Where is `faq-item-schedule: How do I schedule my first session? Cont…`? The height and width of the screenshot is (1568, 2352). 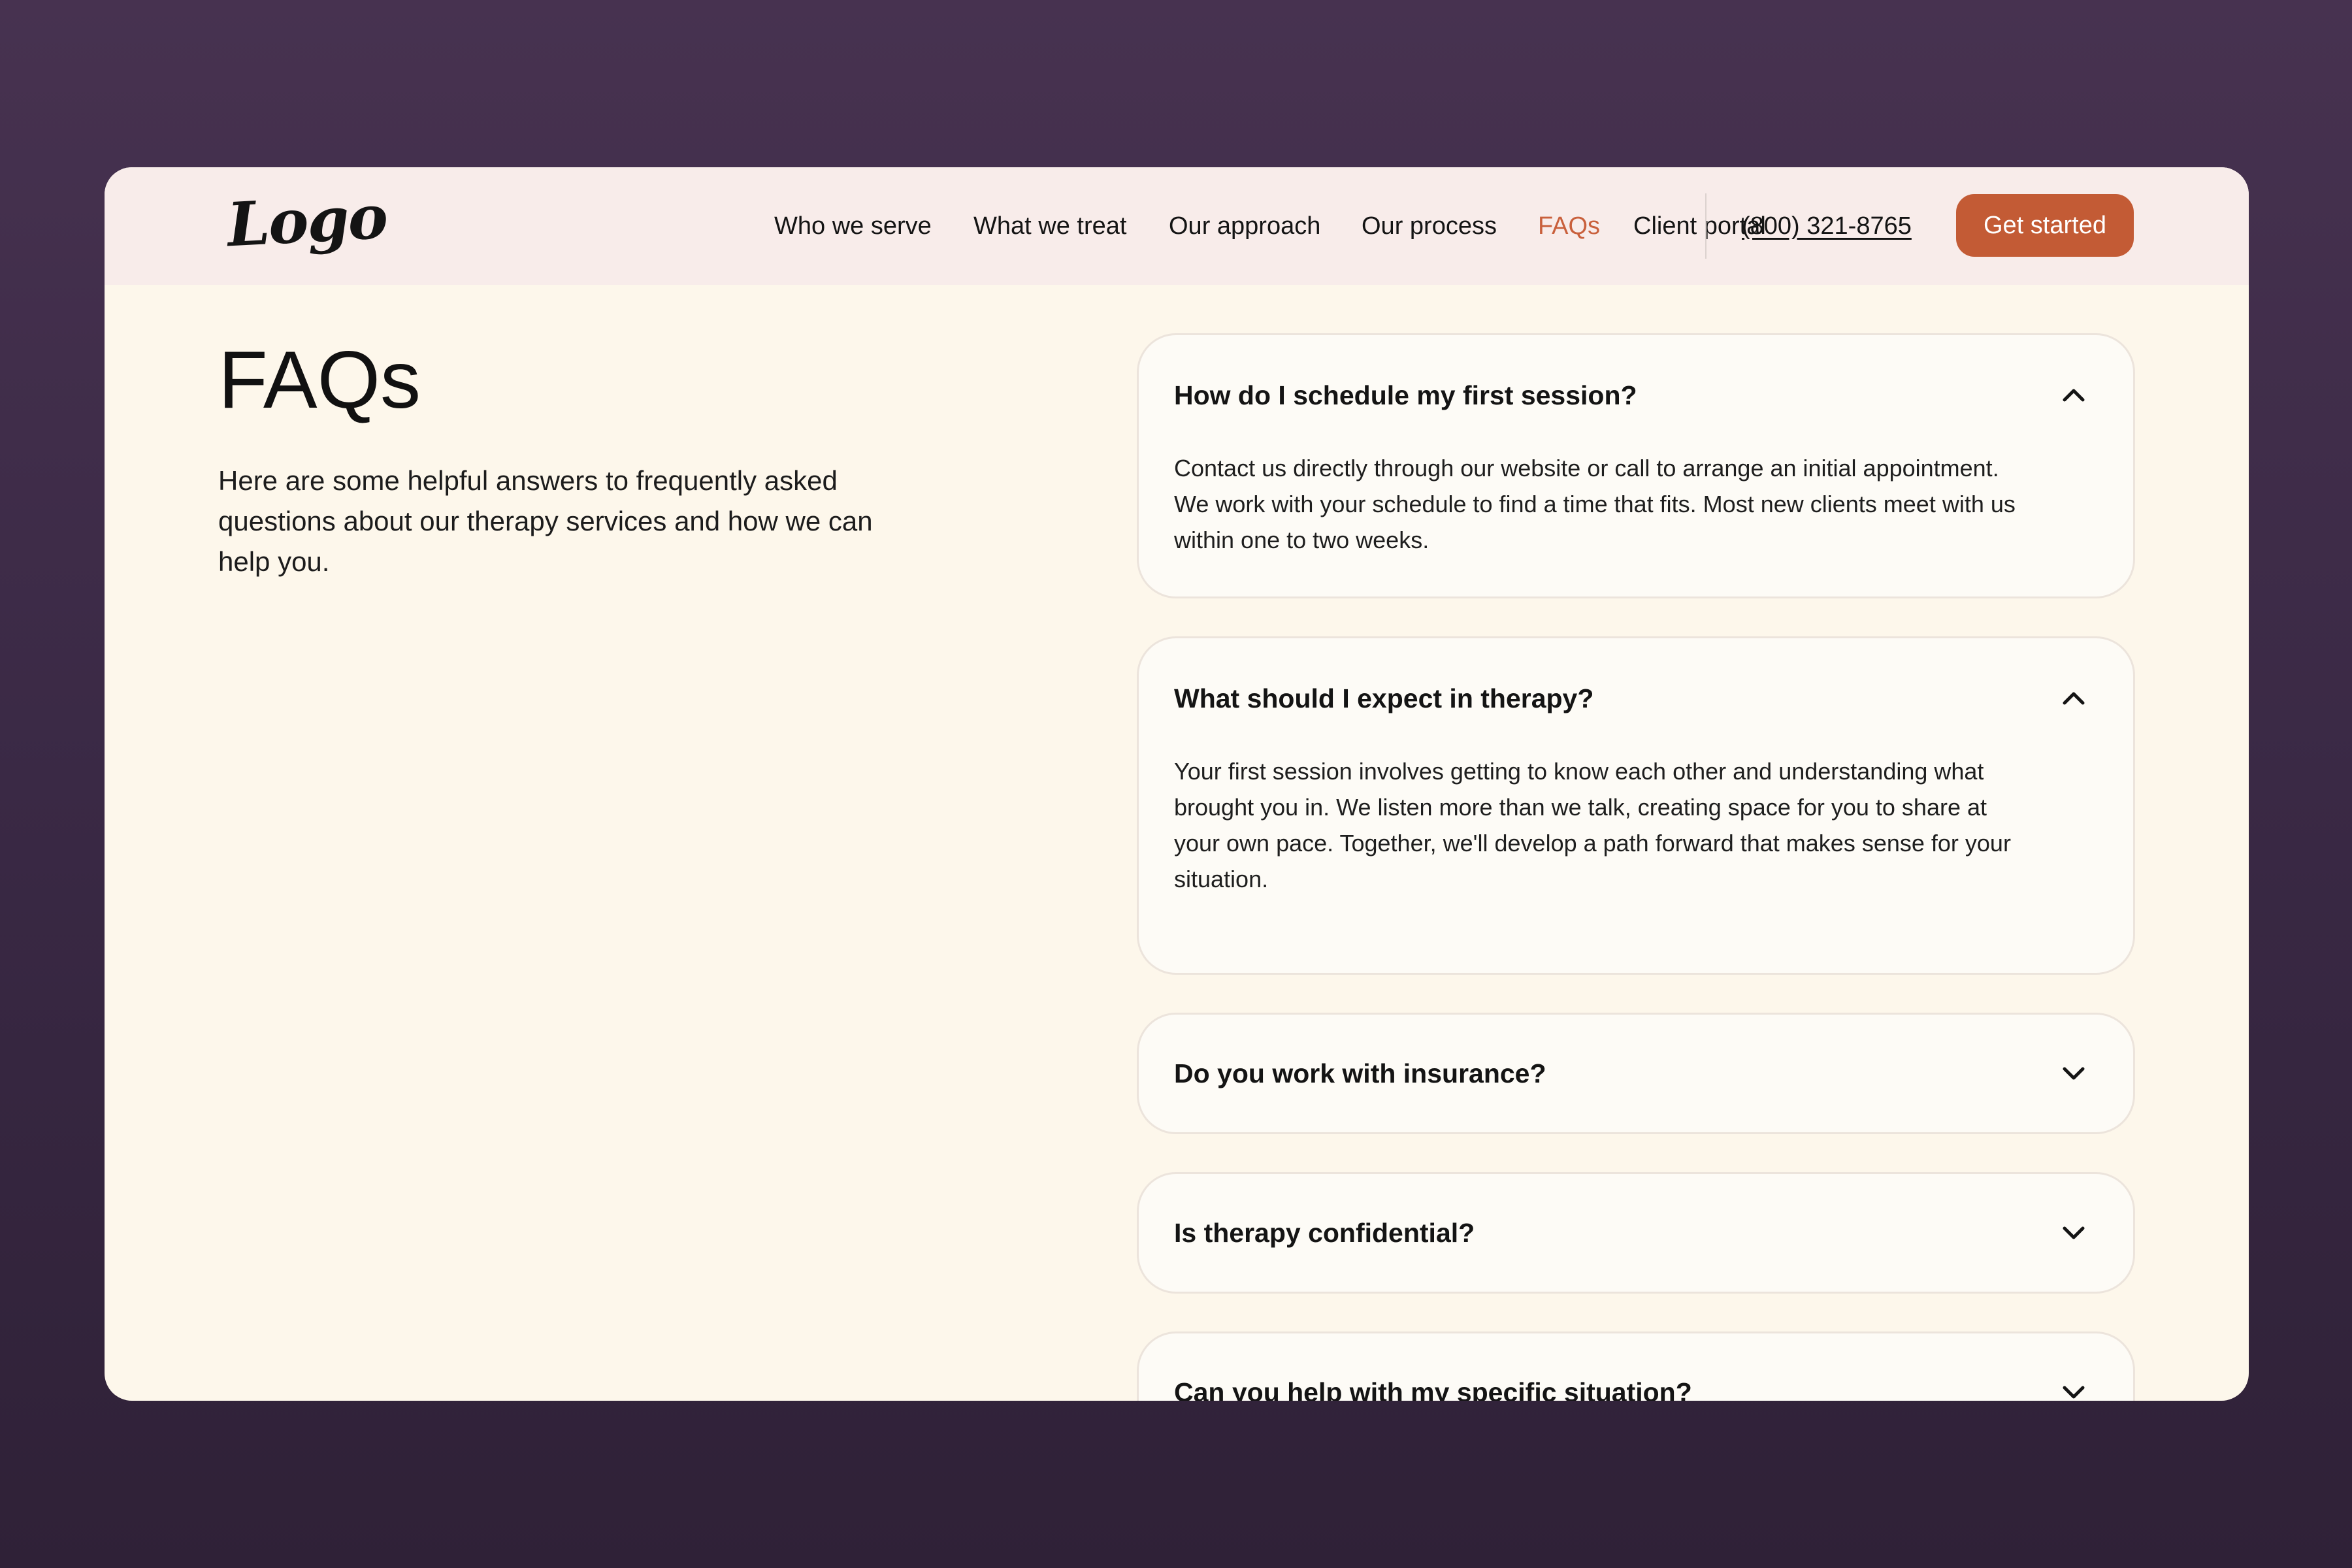 faq-item-schedule: How do I schedule my first session? Cont… is located at coordinates (1636, 465).